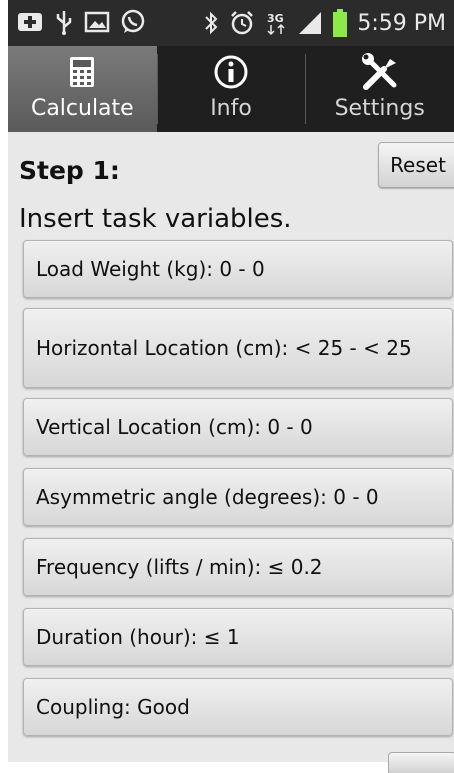 The image size is (454, 773). I want to click on battery-icon, so click(340, 23).